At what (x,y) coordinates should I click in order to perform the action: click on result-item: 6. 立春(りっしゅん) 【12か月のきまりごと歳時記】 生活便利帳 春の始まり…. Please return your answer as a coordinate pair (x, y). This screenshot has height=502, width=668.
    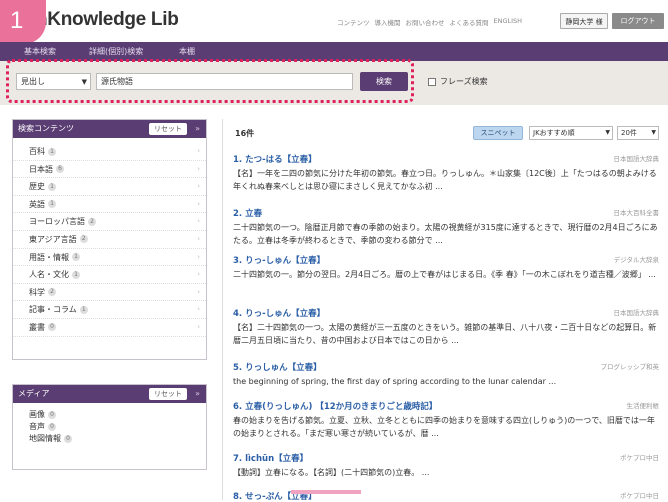
    Looking at the image, I should click on (447, 420).